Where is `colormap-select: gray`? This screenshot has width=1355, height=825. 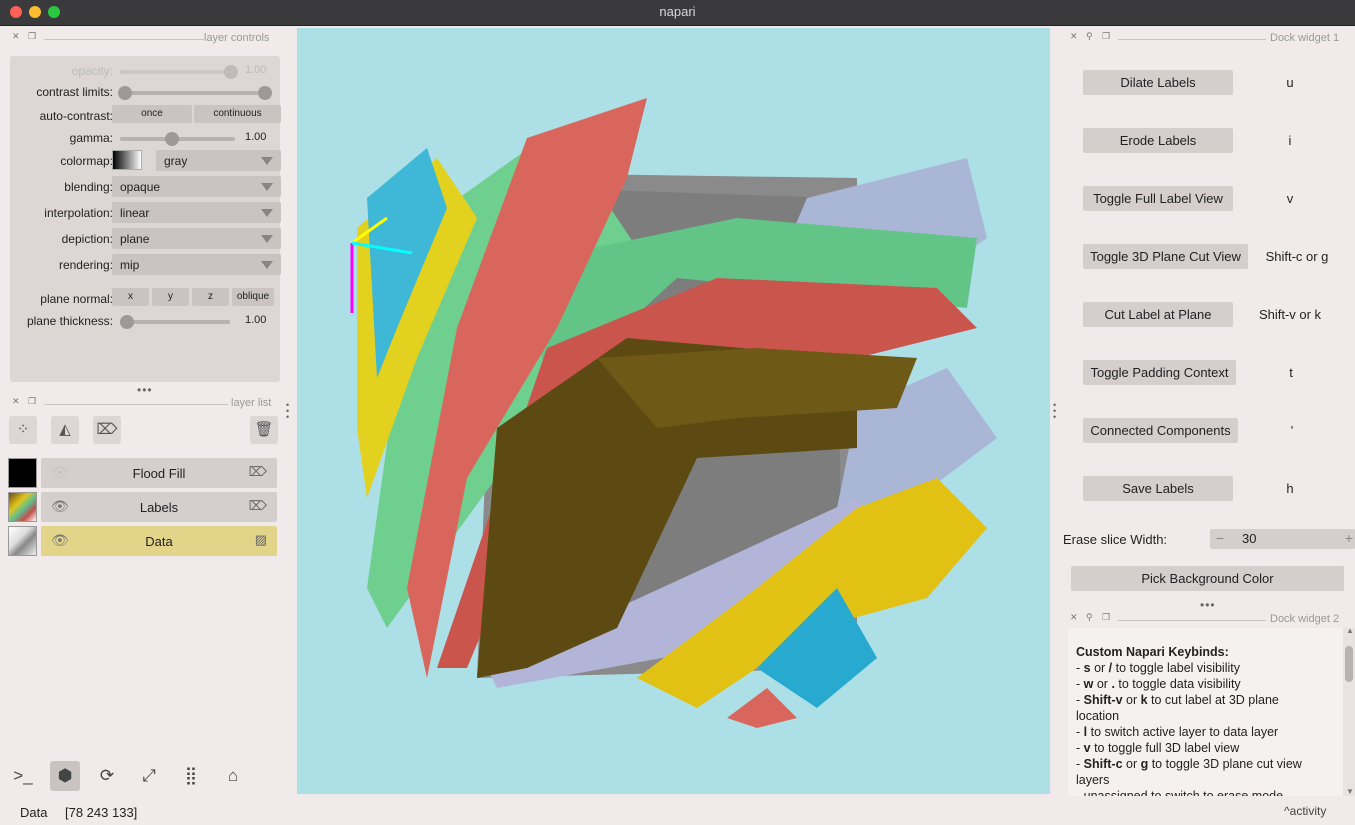 colormap-select: gray is located at coordinates (218, 160).